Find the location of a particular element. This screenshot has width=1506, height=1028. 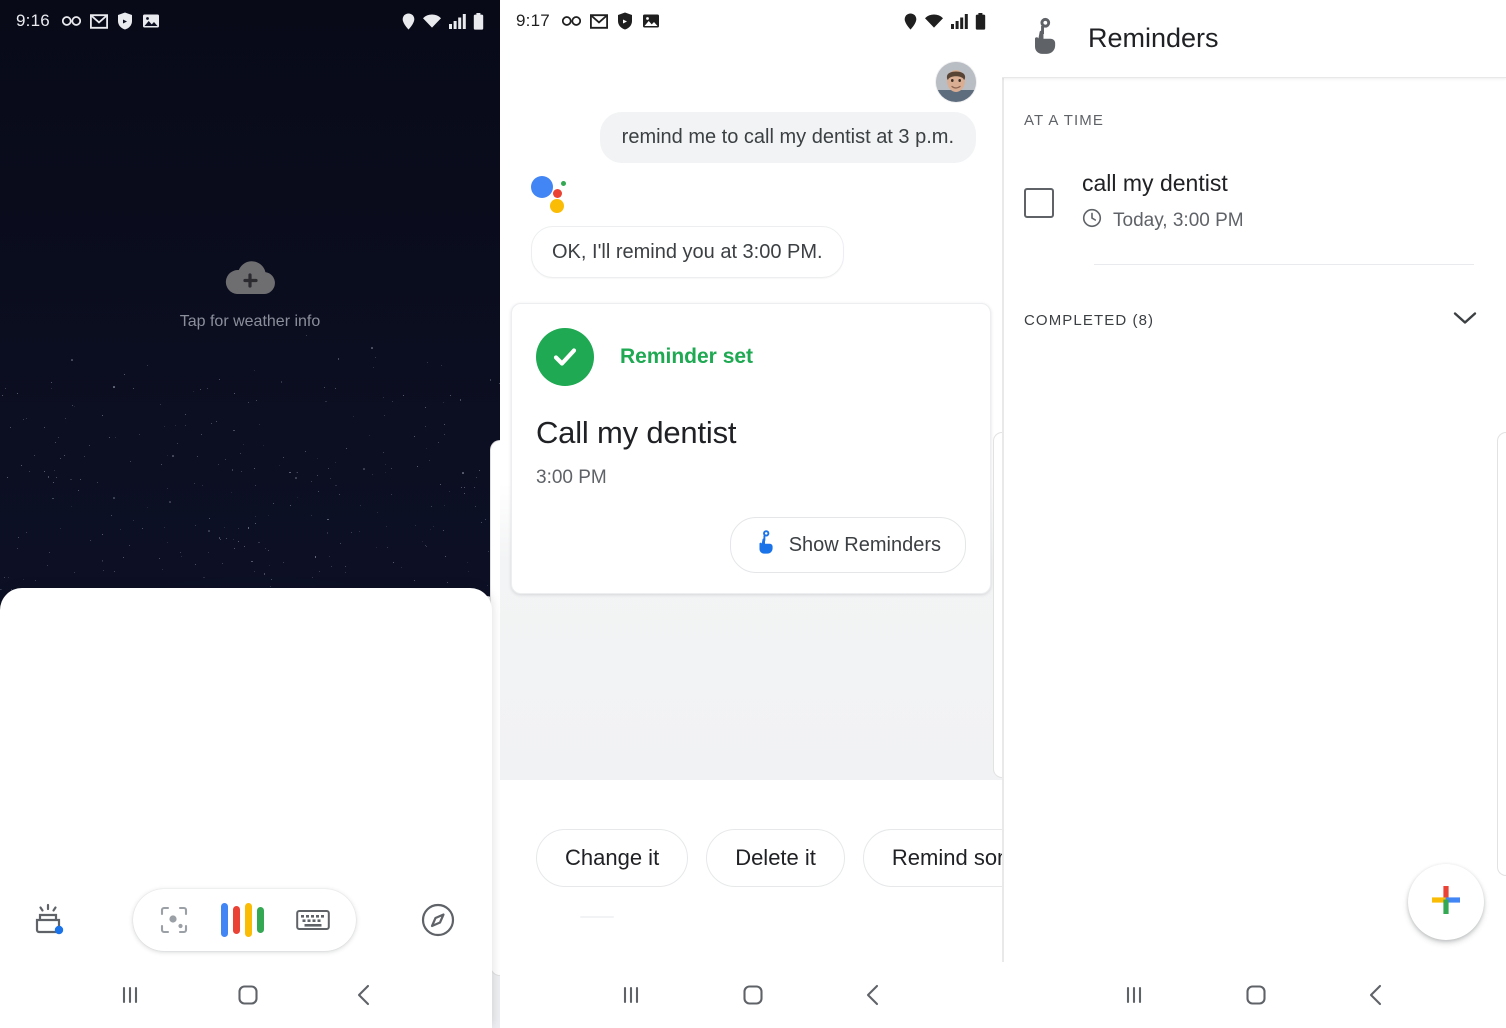

assistant-dot-yellow is located at coordinates (557, 206).